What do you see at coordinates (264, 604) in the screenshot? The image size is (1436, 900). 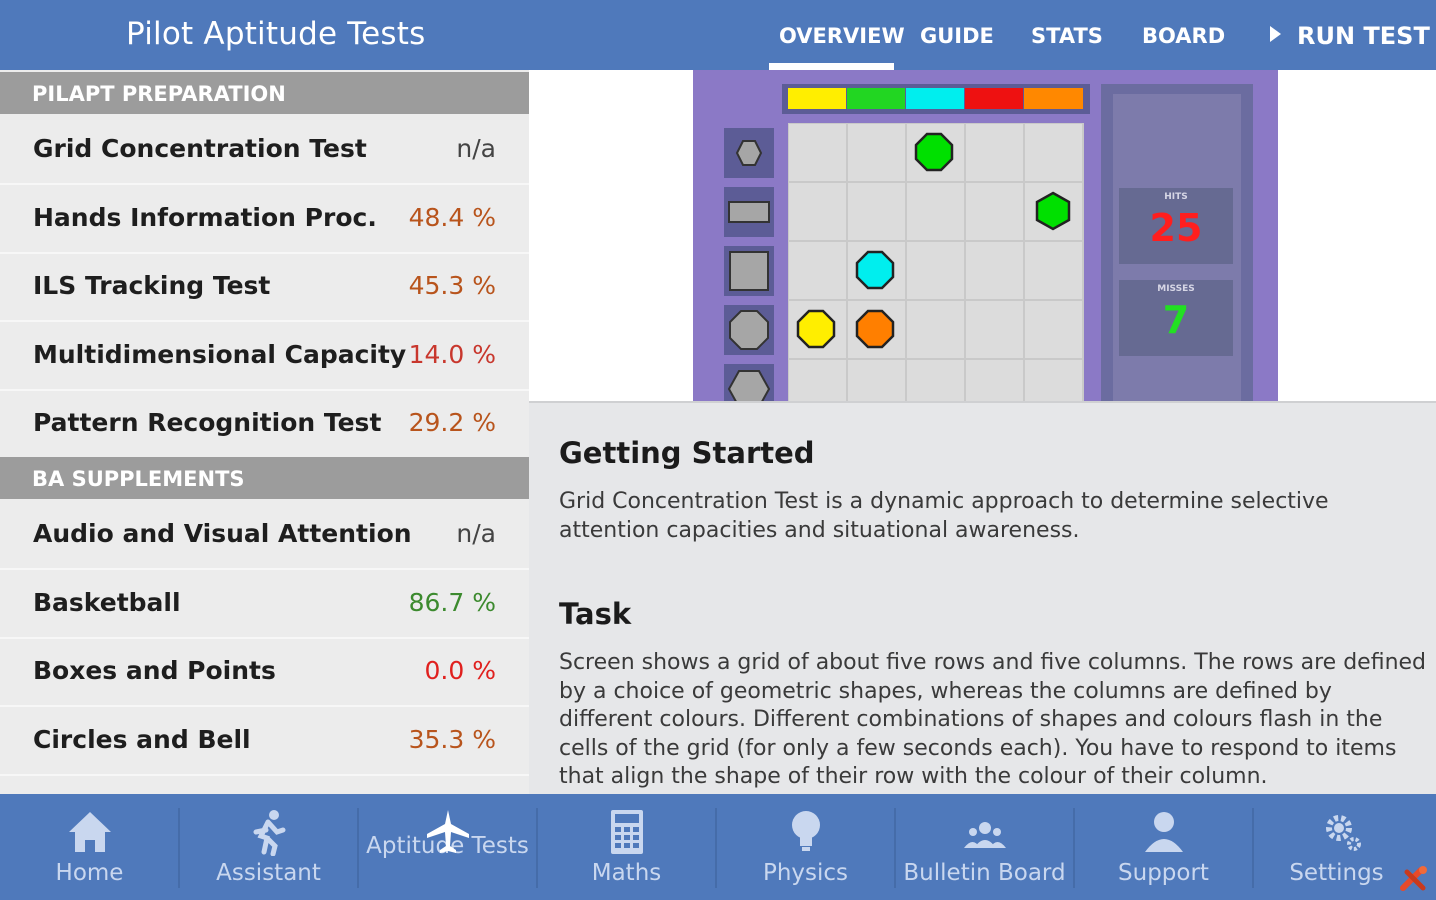 I see `list-item: Basketball 86.7 %` at bounding box center [264, 604].